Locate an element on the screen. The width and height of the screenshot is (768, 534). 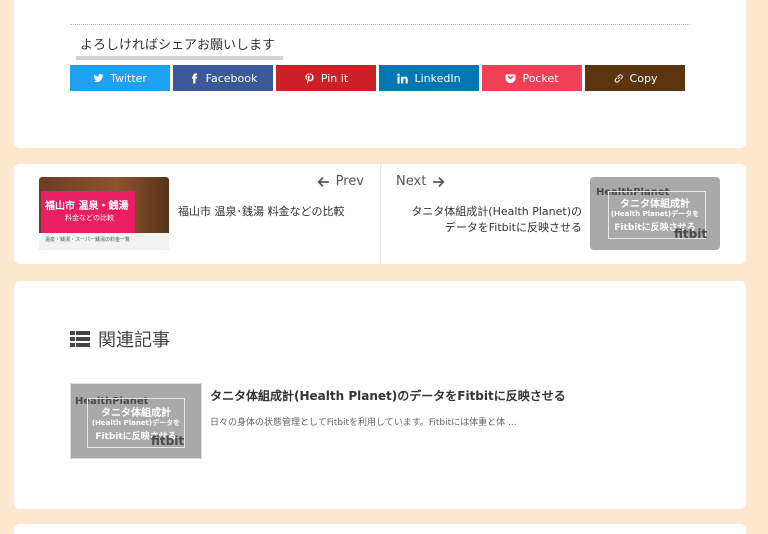
twitter-label: Twitter is located at coordinates (128, 78).